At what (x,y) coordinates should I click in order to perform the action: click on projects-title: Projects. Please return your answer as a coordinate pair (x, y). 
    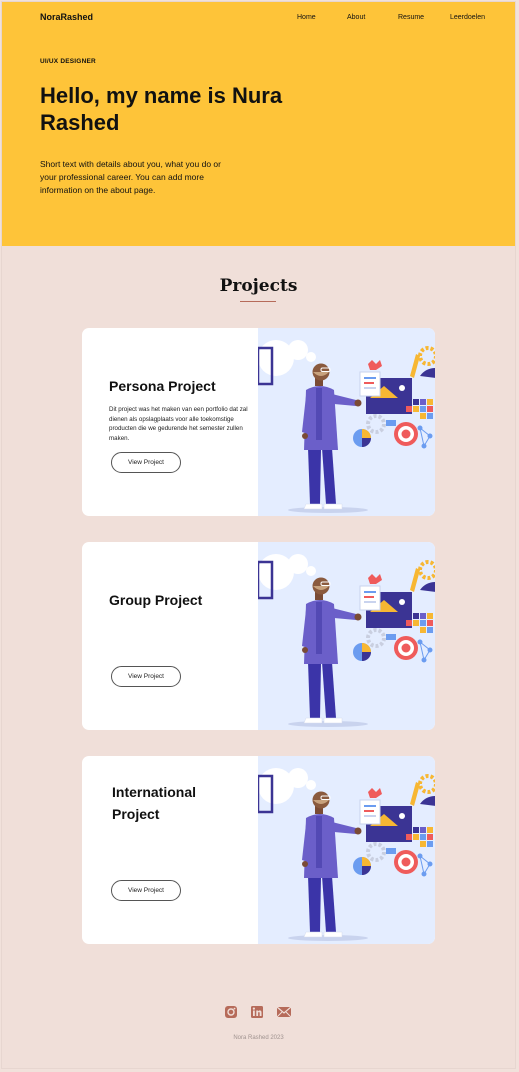
    Looking at the image, I should click on (258, 286).